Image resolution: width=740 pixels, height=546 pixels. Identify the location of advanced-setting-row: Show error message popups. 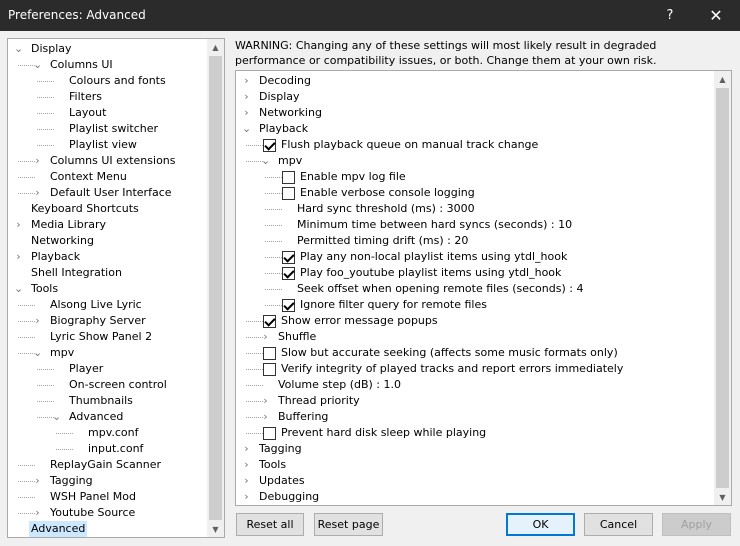
(474, 321).